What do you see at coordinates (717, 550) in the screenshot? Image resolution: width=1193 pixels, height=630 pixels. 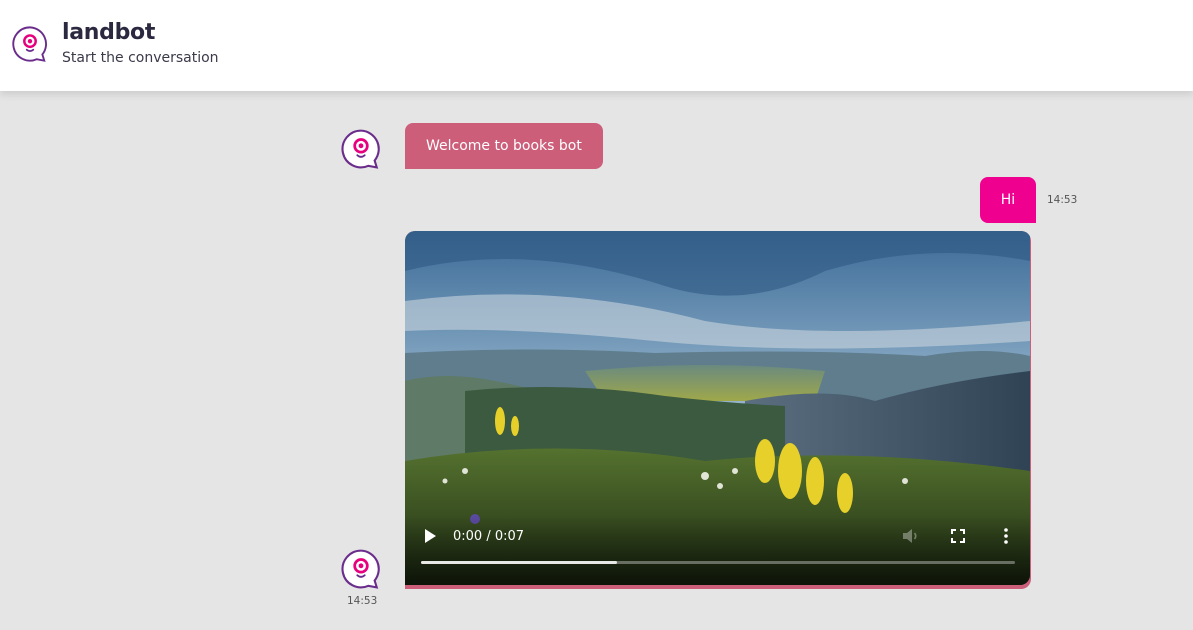 I see `video-controls` at bounding box center [717, 550].